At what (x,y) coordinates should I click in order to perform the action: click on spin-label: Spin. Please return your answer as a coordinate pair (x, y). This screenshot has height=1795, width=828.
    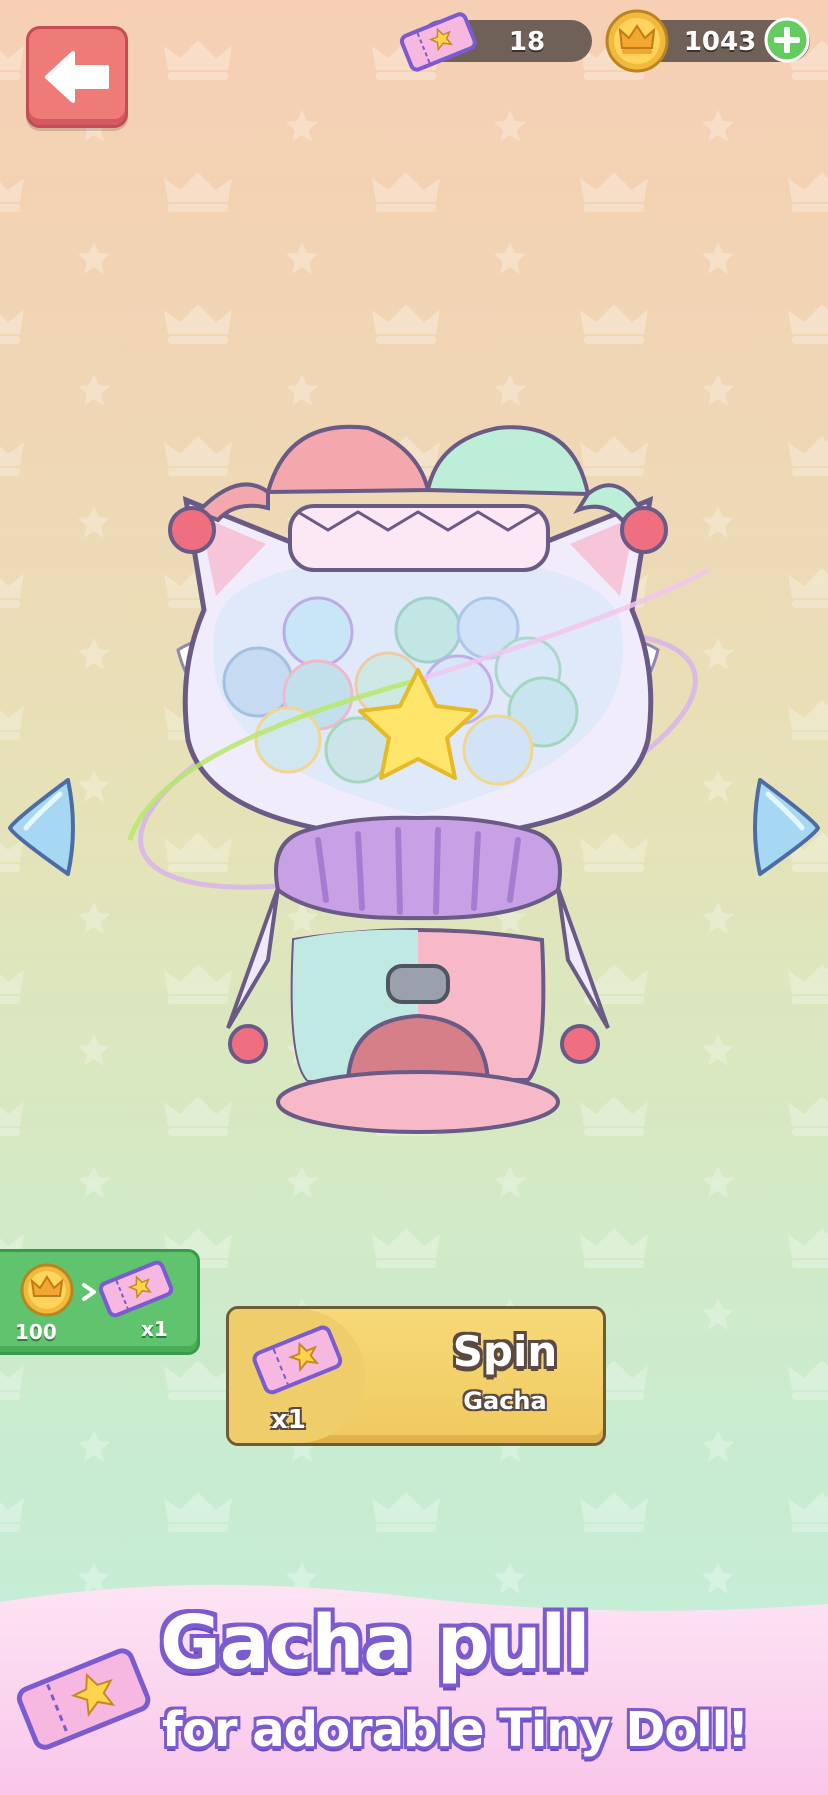
    Looking at the image, I should click on (505, 1351).